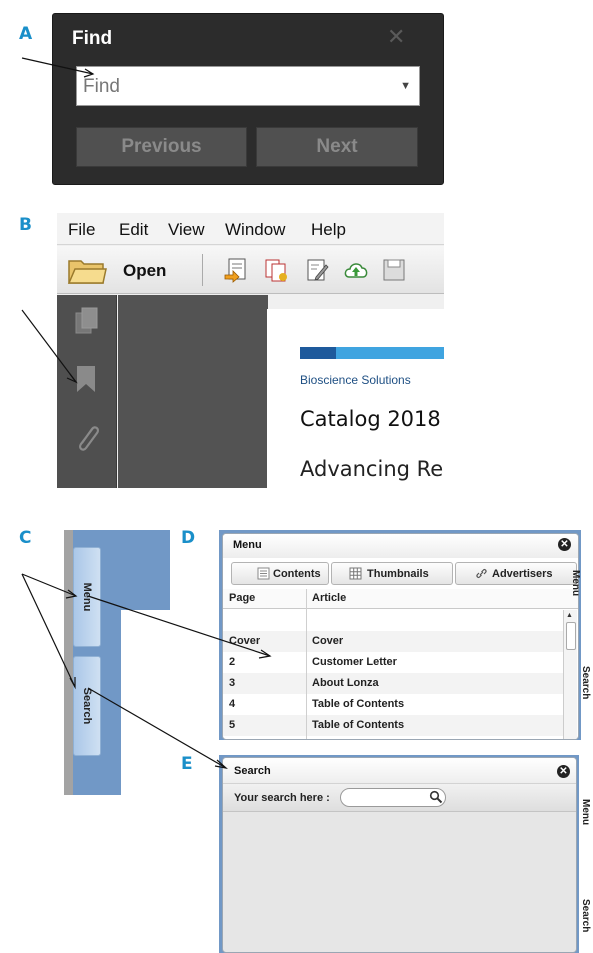 This screenshot has width=593, height=953. What do you see at coordinates (188, 538) in the screenshot?
I see `section-label-d: D` at bounding box center [188, 538].